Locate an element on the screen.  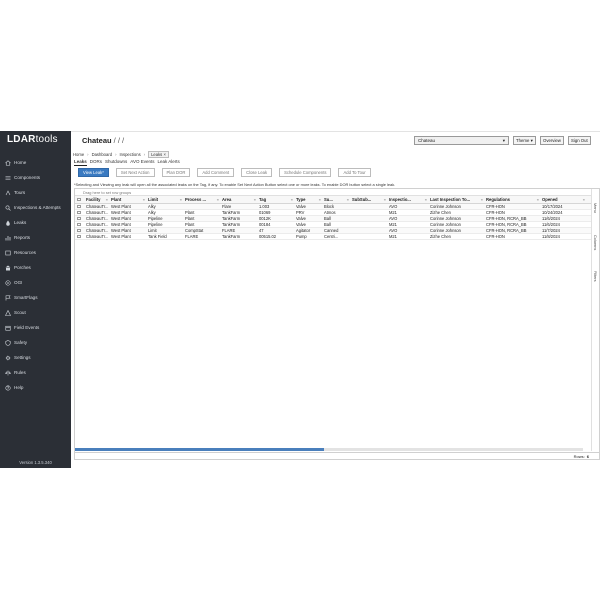
side-tab-columns: Columns is located at coordinates (595, 242).